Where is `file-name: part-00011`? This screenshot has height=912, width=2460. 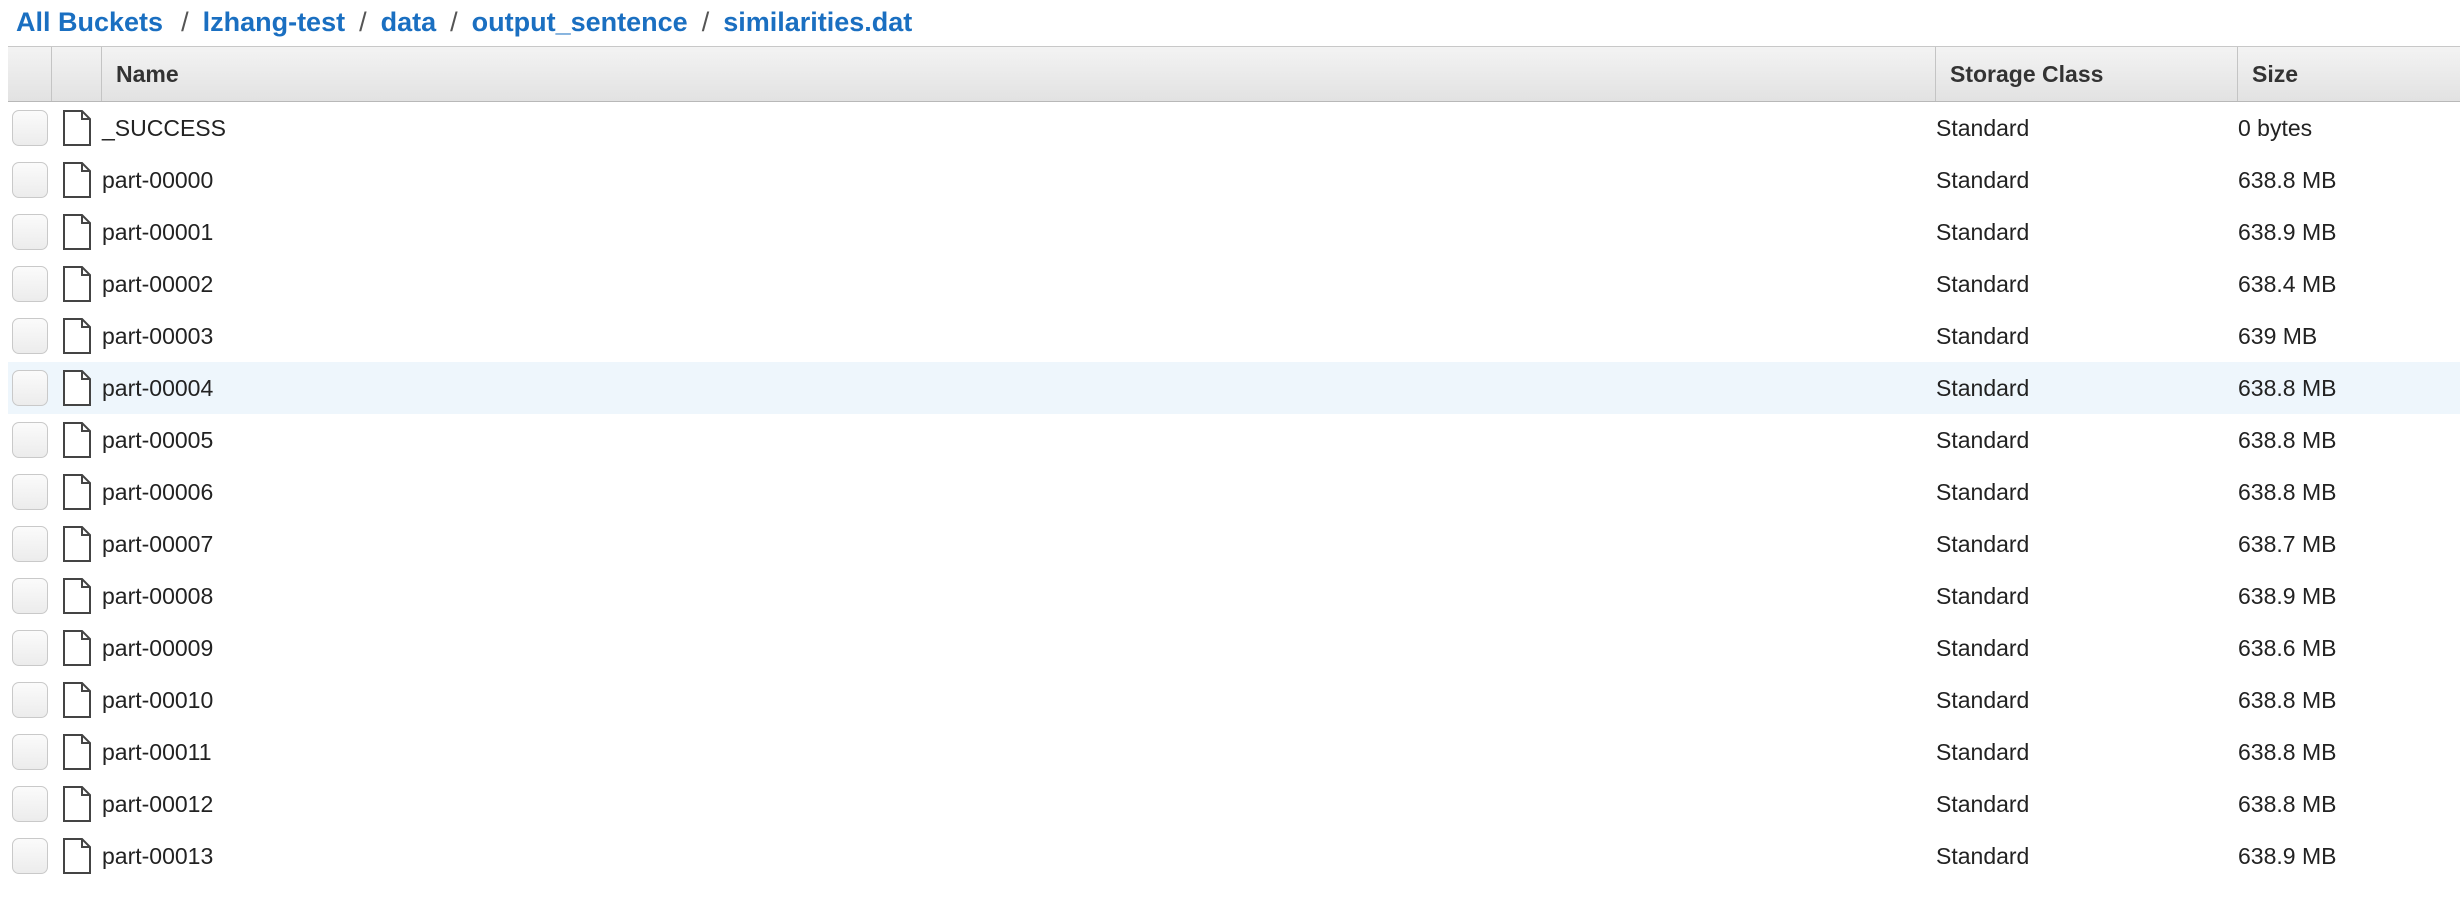 file-name: part-00011 is located at coordinates (157, 752).